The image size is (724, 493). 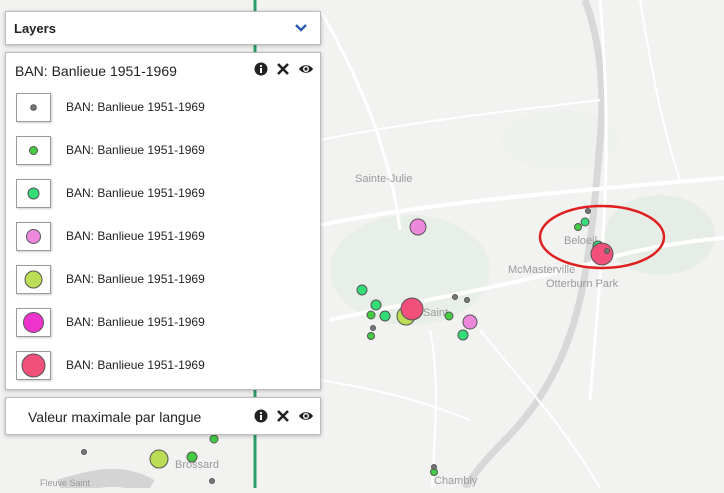 What do you see at coordinates (65, 483) in the screenshot?
I see `place-label-fleuve: Fleuve Saint` at bounding box center [65, 483].